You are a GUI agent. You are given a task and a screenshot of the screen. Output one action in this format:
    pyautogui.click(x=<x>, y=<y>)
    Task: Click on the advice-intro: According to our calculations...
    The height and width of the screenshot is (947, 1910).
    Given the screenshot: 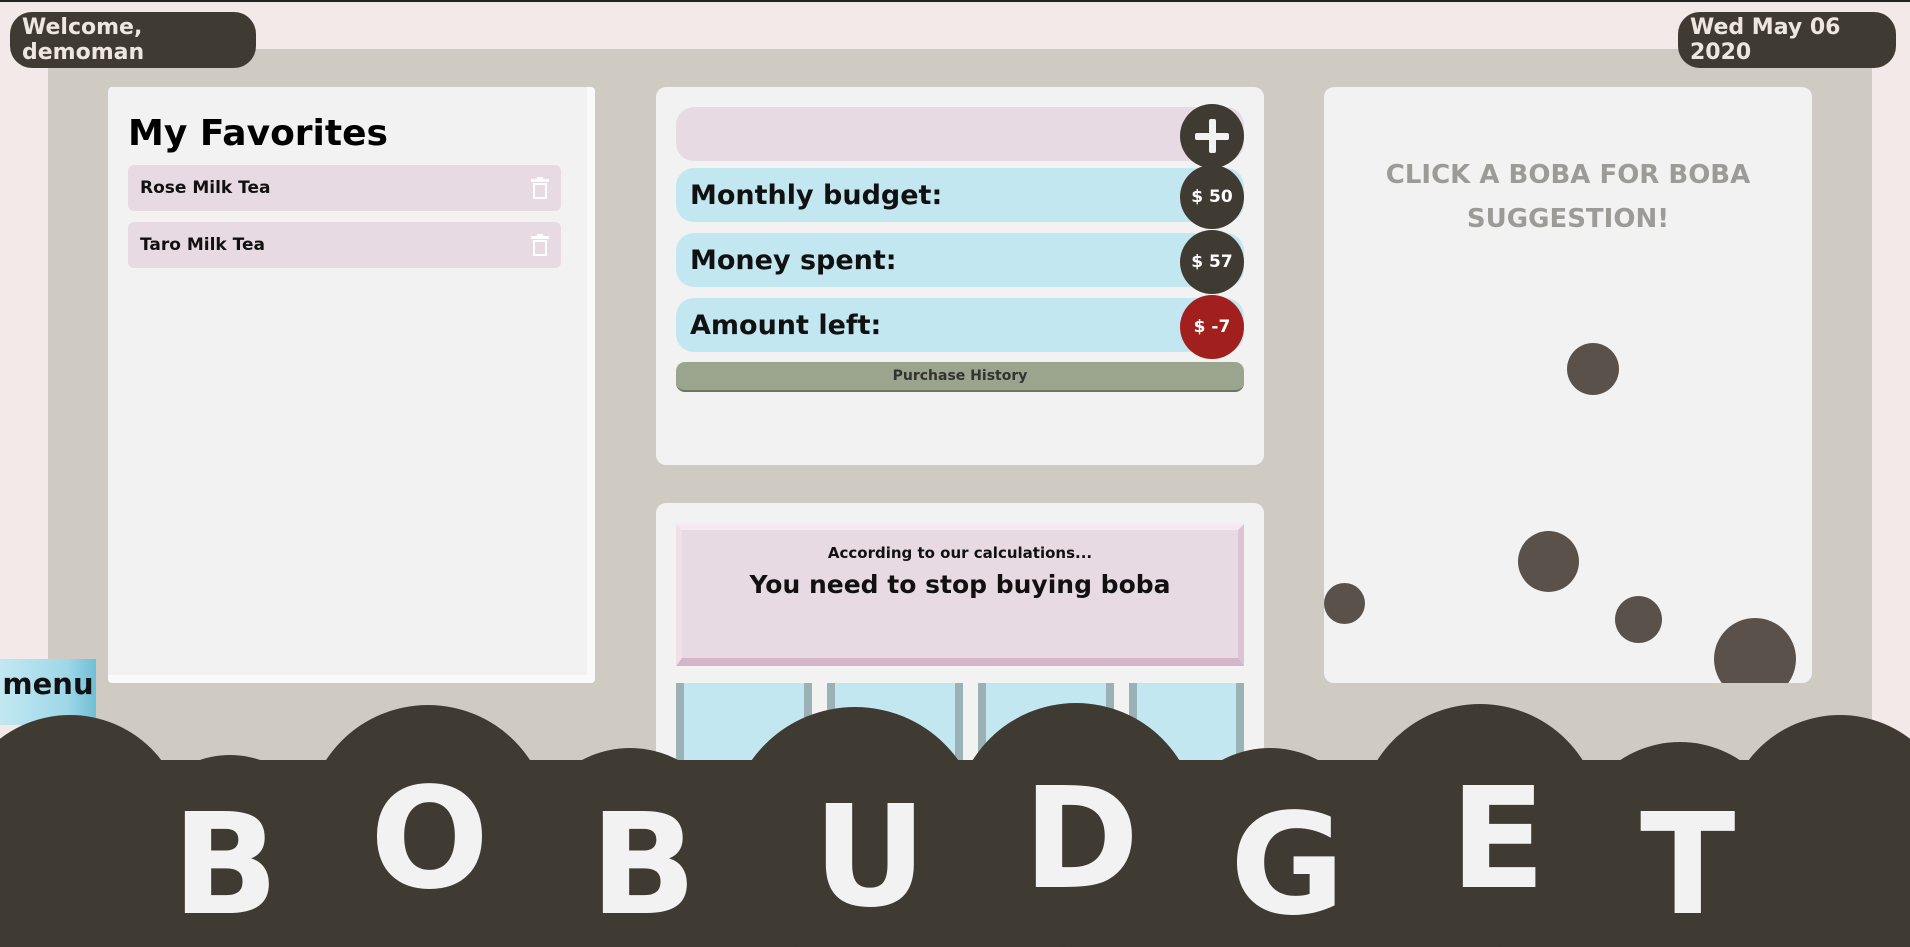 What is the action you would take?
    pyautogui.click(x=960, y=553)
    